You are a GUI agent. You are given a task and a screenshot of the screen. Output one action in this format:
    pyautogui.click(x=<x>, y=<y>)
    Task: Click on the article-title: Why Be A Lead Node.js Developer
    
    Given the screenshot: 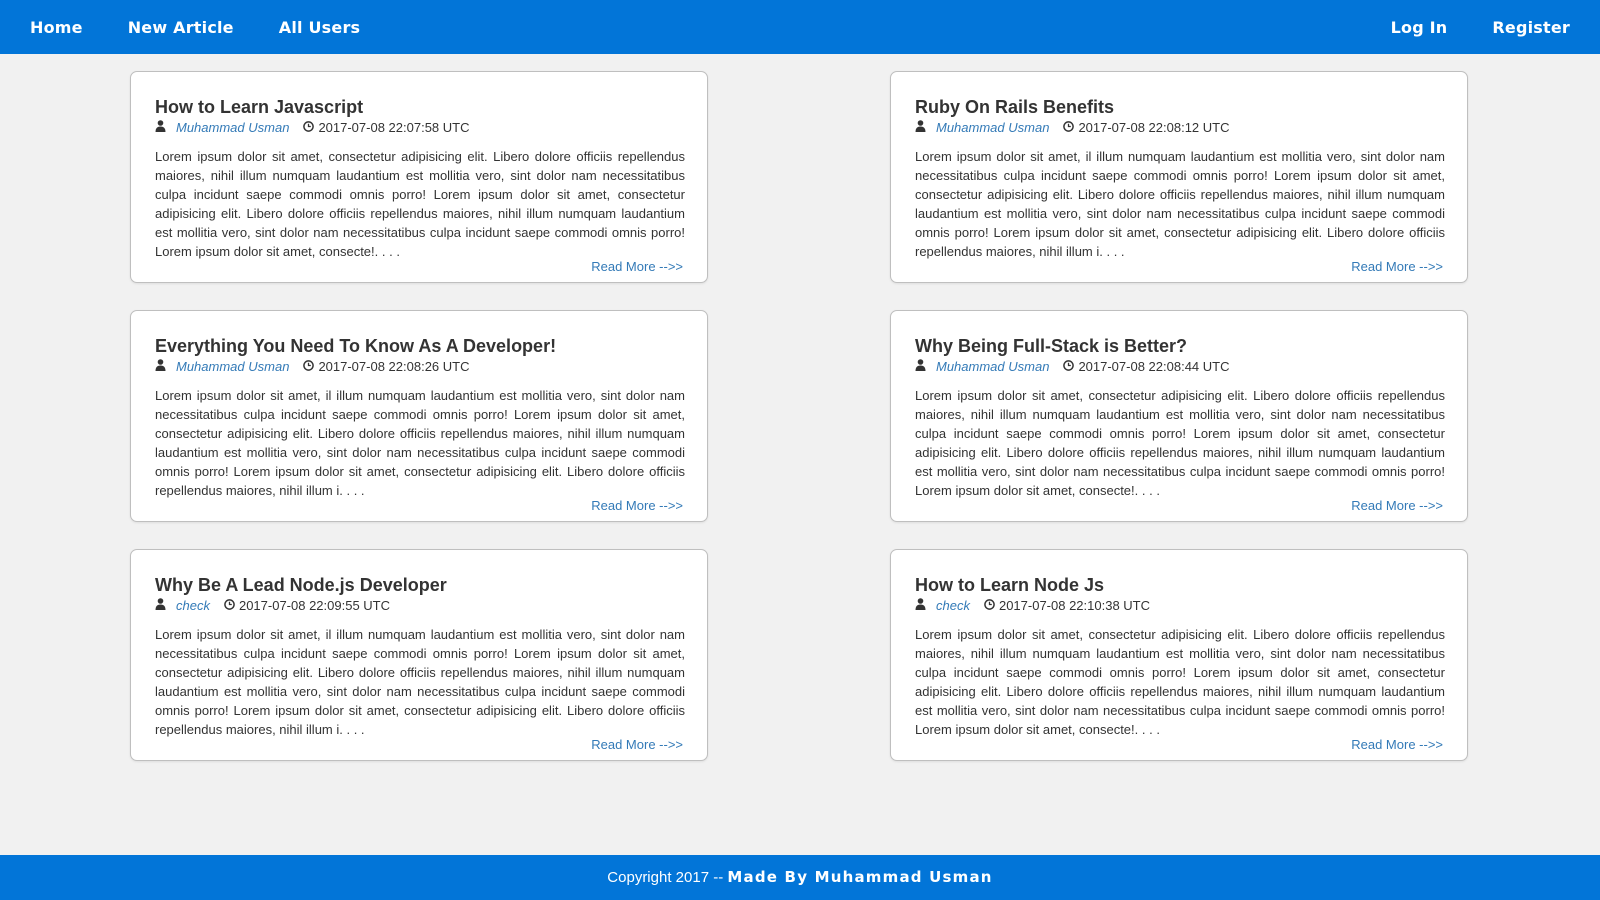 What is the action you would take?
    pyautogui.click(x=420, y=585)
    